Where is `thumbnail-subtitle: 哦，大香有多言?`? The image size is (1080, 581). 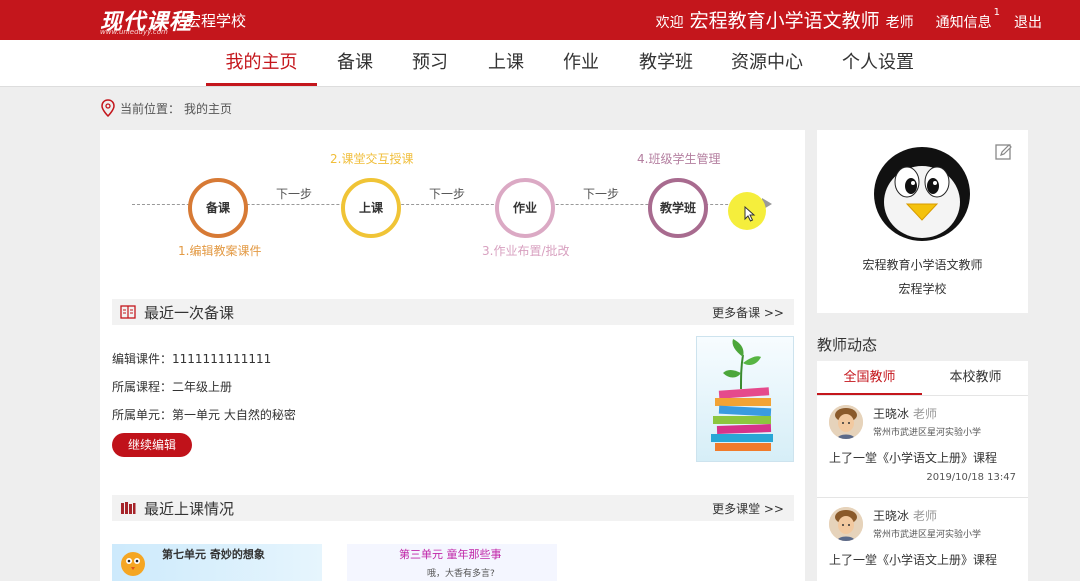
thumbnail-subtitle: 哦，大香有多言? is located at coordinates (461, 574).